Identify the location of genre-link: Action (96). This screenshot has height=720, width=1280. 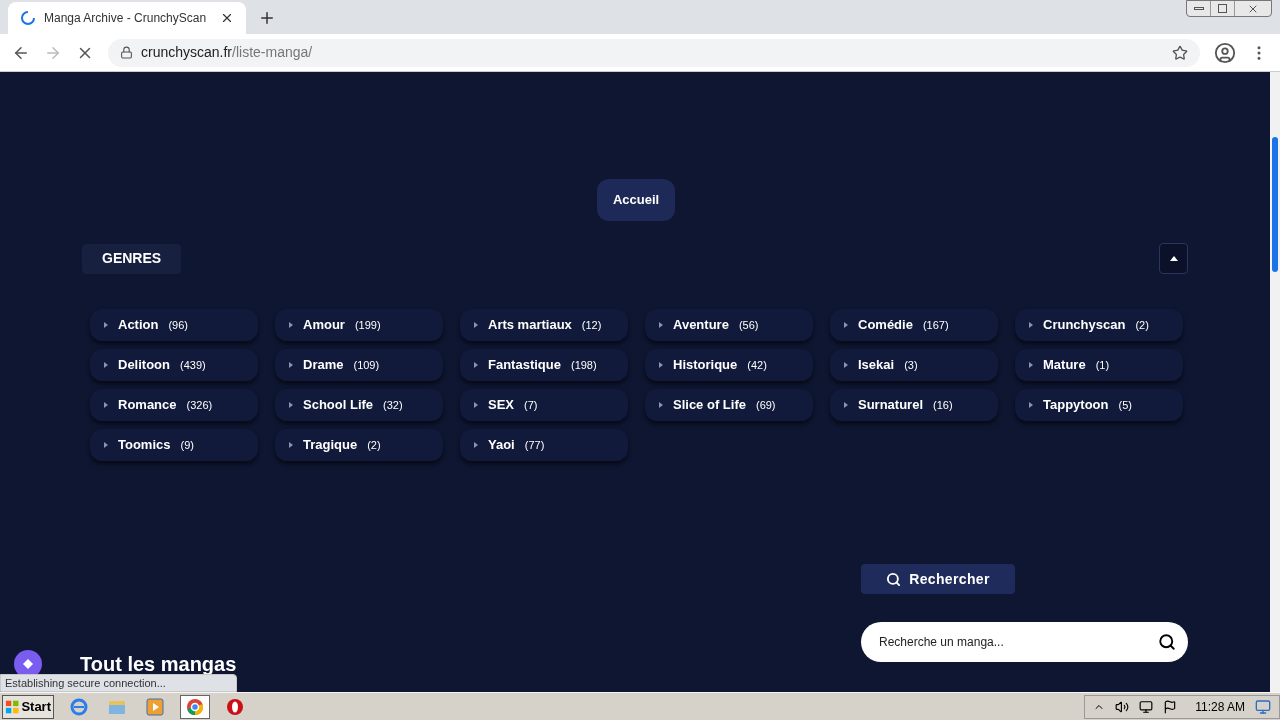
(174, 325).